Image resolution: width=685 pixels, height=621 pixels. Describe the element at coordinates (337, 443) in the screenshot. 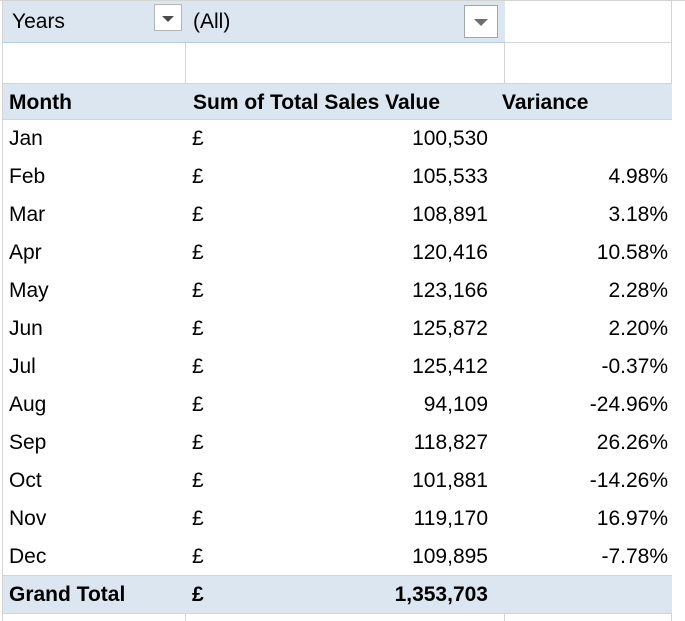

I see `table-row: Sep £118,827 26.26%` at that location.